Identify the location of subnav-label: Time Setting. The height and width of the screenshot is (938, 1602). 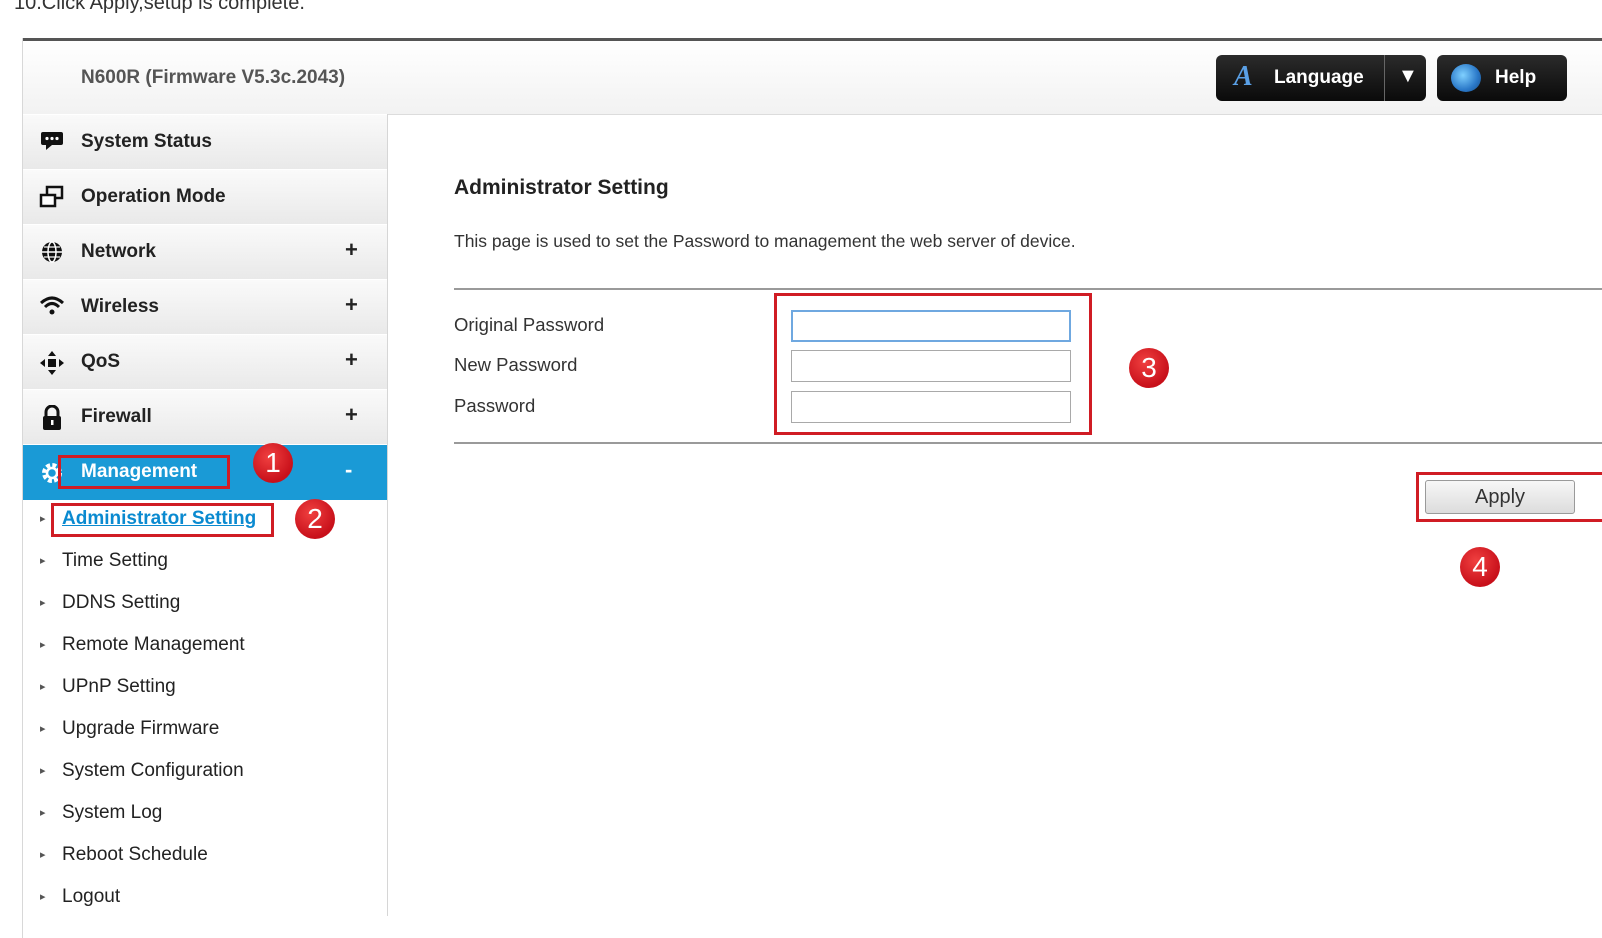
(115, 561).